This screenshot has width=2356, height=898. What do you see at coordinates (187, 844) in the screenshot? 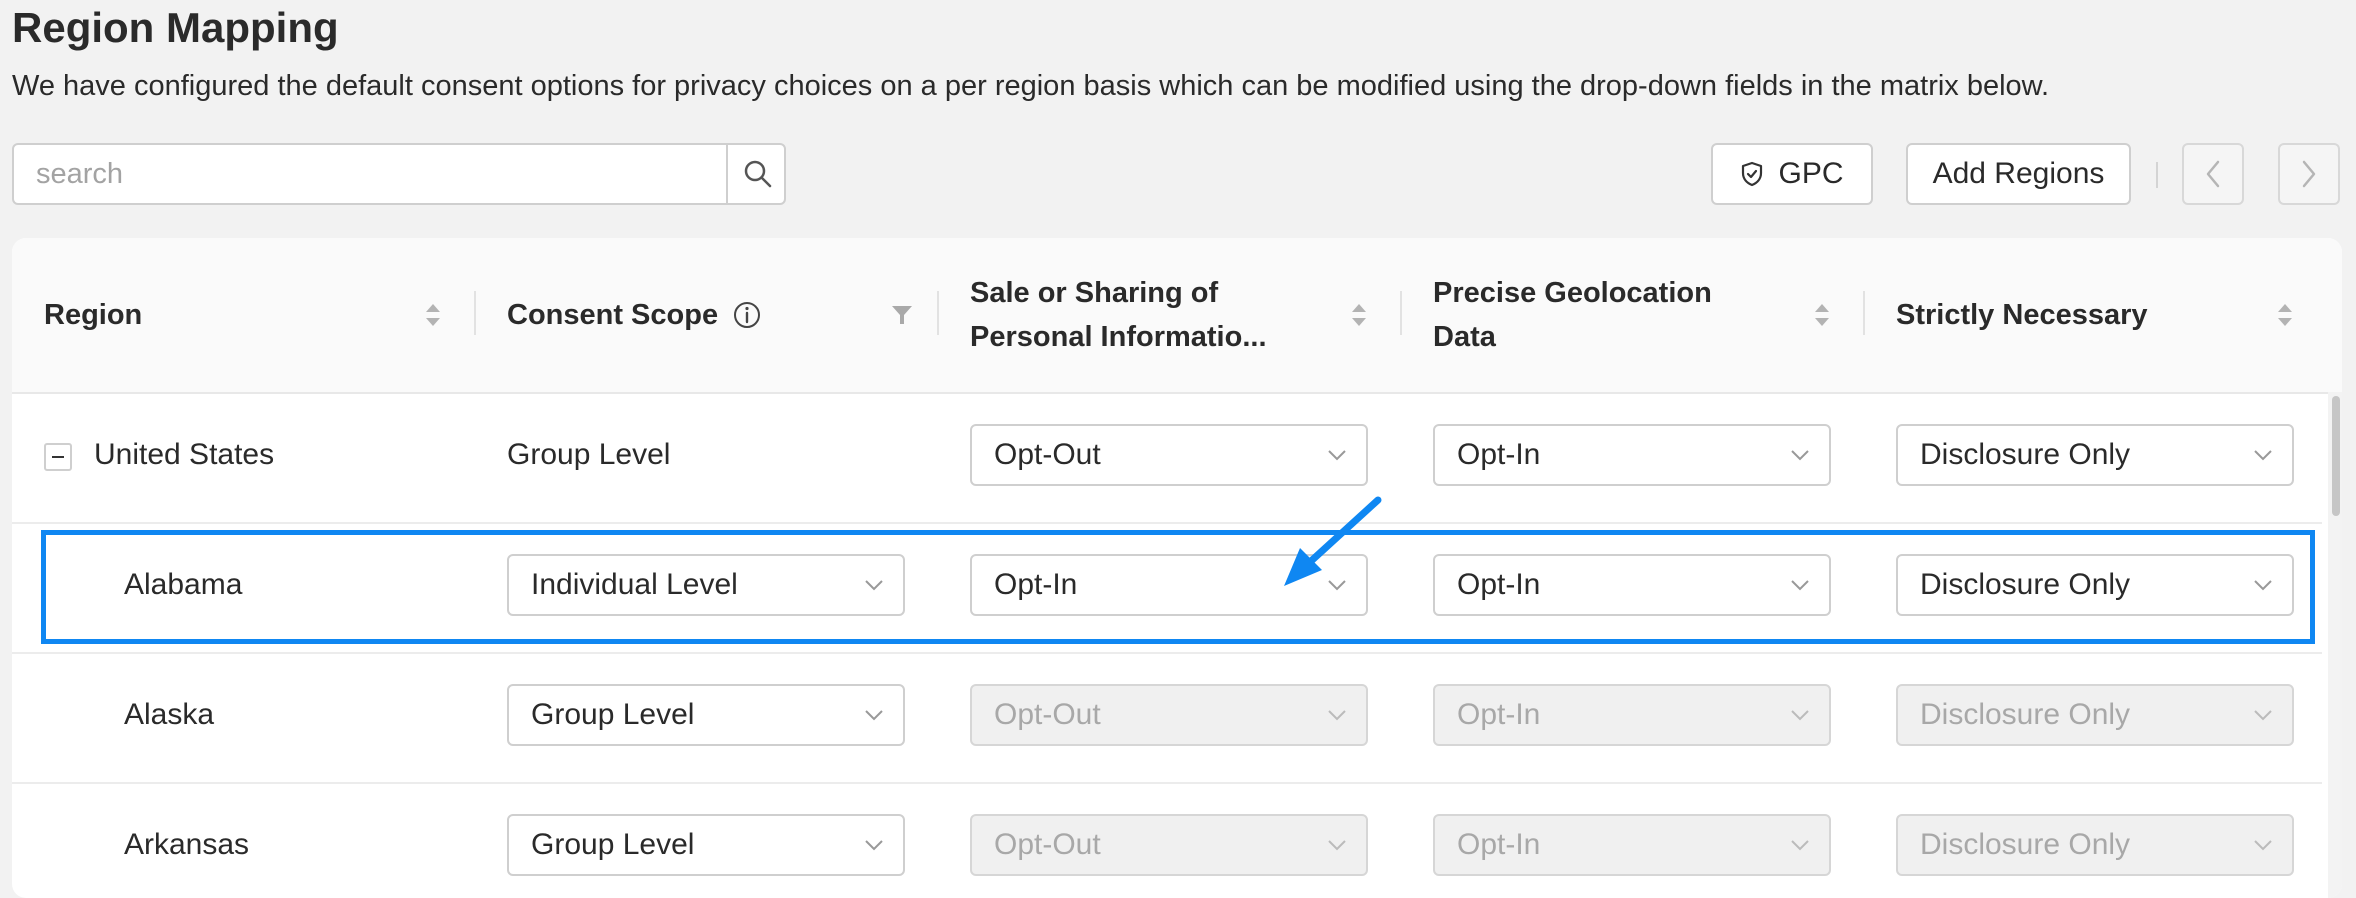
I see `region-name: Arkansas` at bounding box center [187, 844].